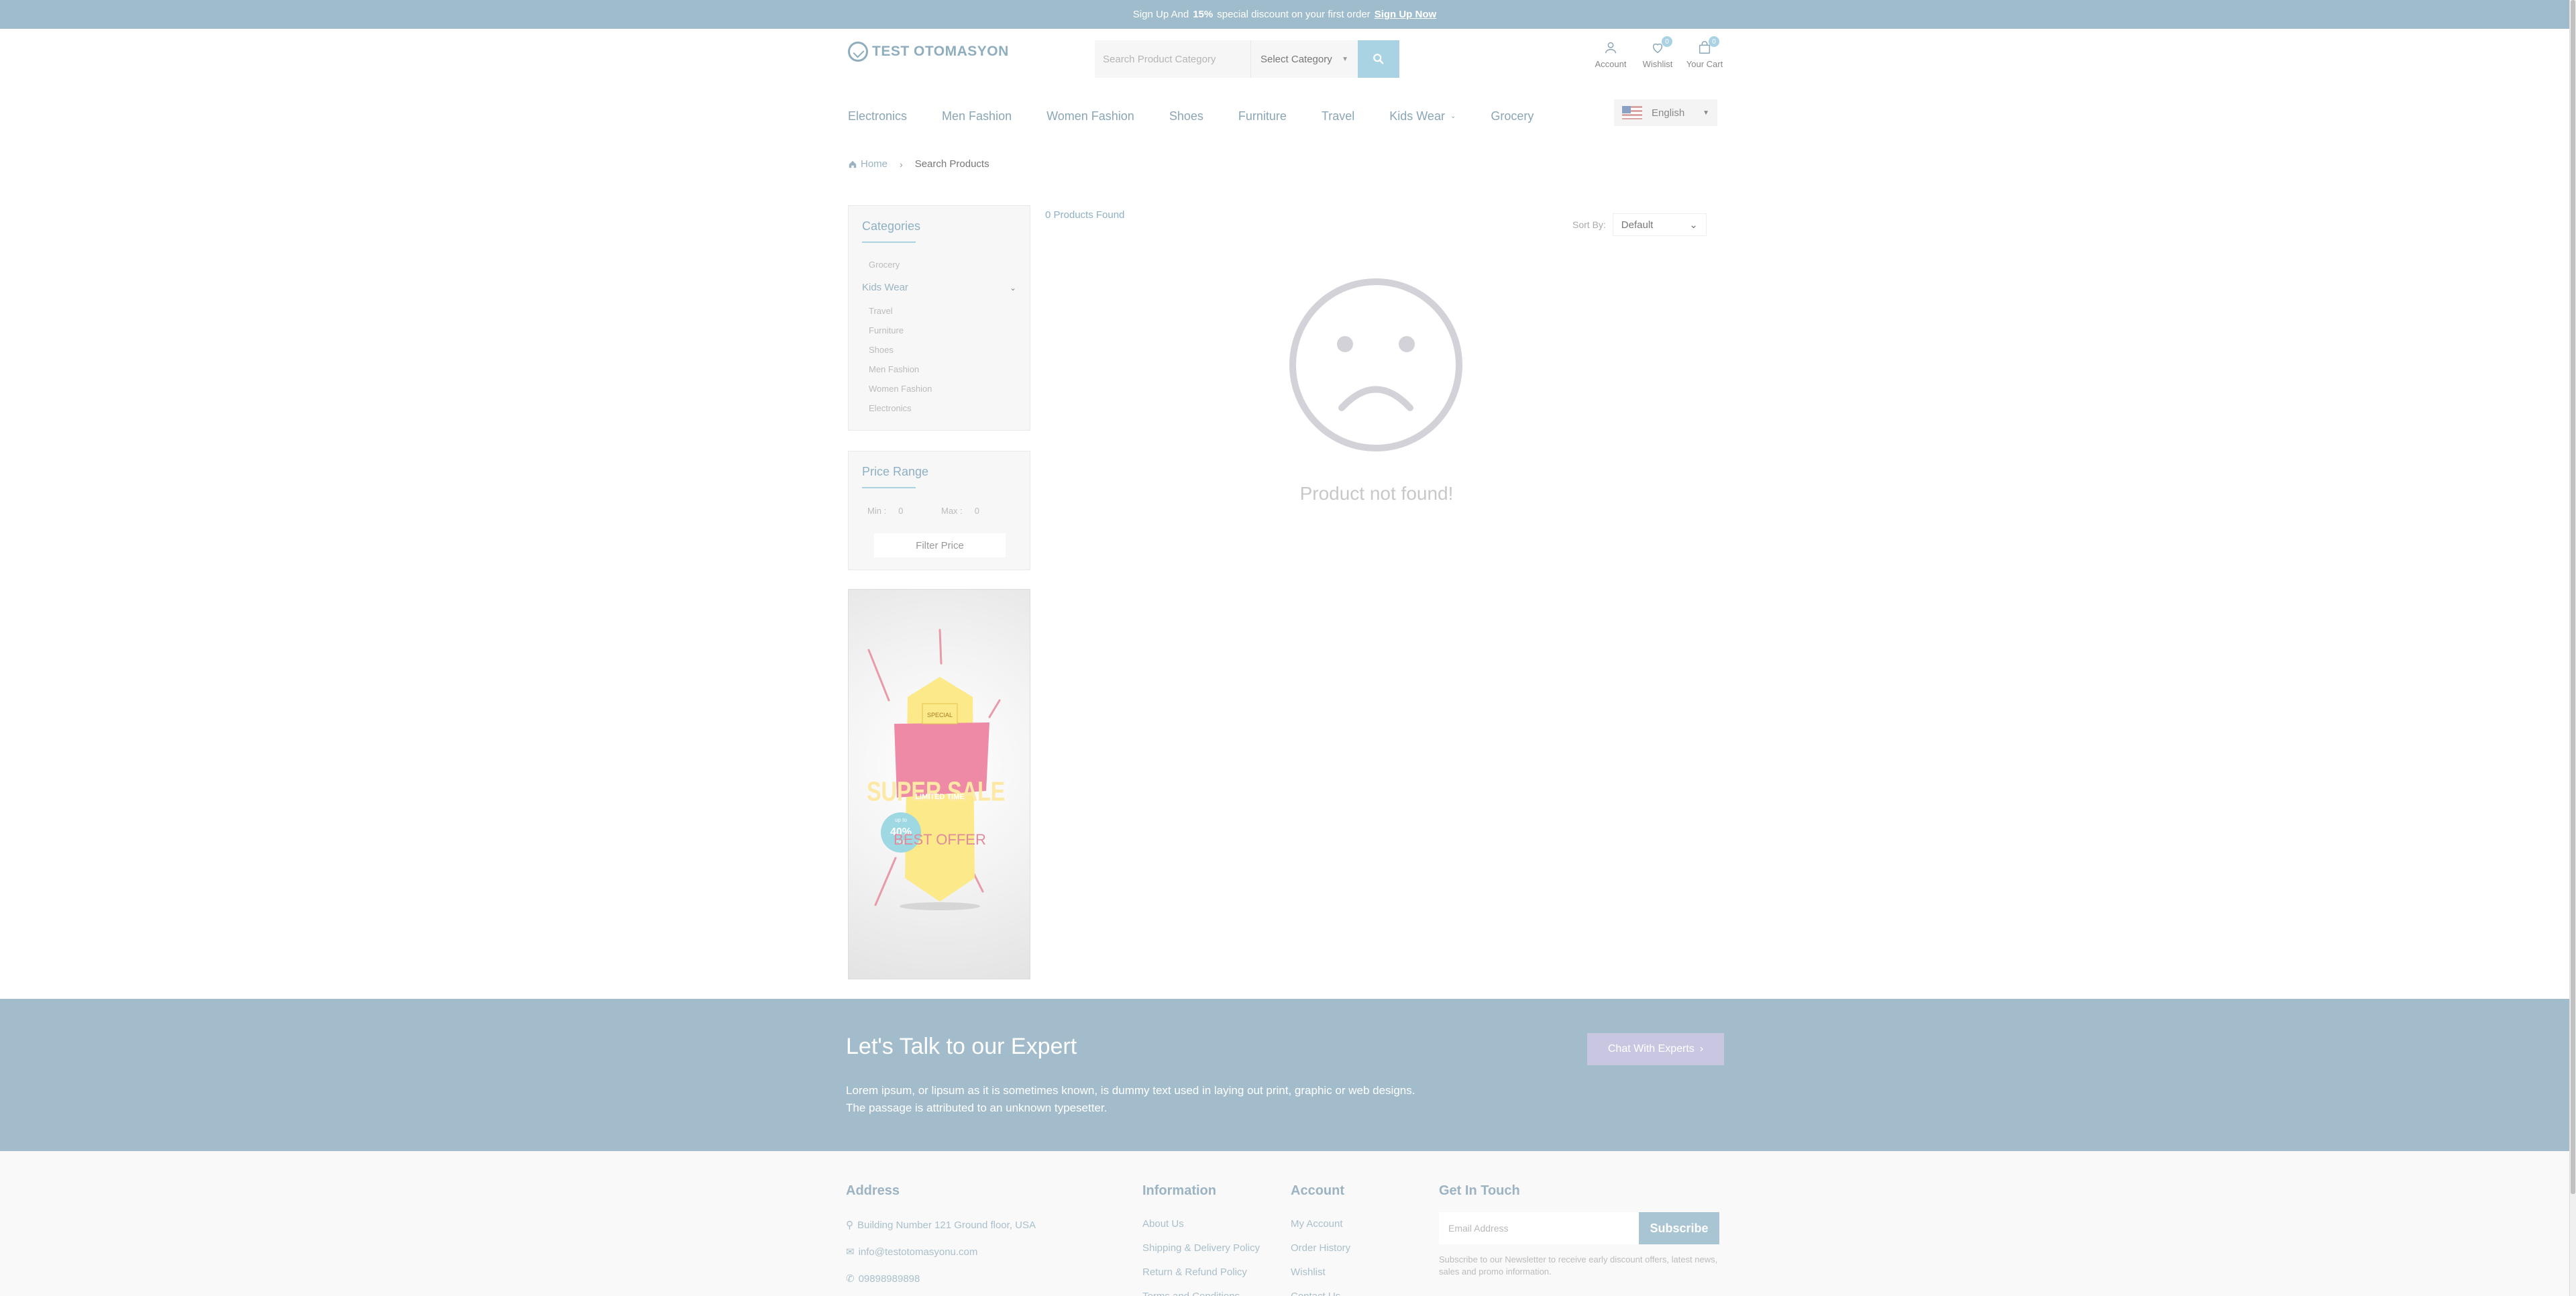 The height and width of the screenshot is (1296, 2576). I want to click on footer-link-order-history: Order History, so click(1320, 1248).